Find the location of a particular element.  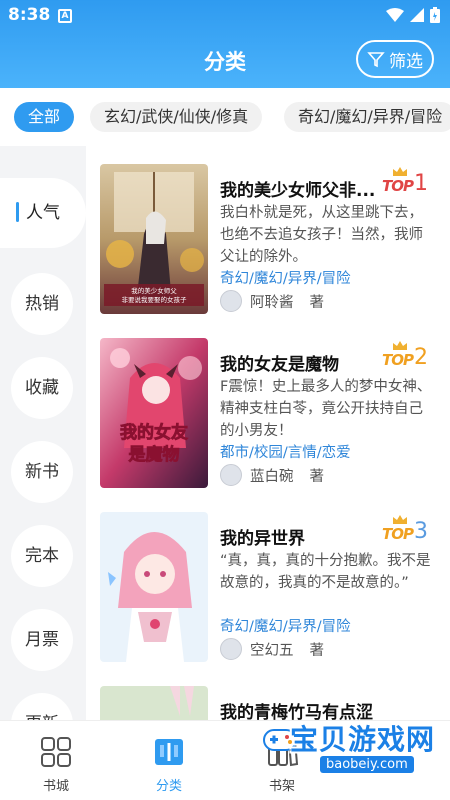

nav-category: 分类 is located at coordinates (169, 764).